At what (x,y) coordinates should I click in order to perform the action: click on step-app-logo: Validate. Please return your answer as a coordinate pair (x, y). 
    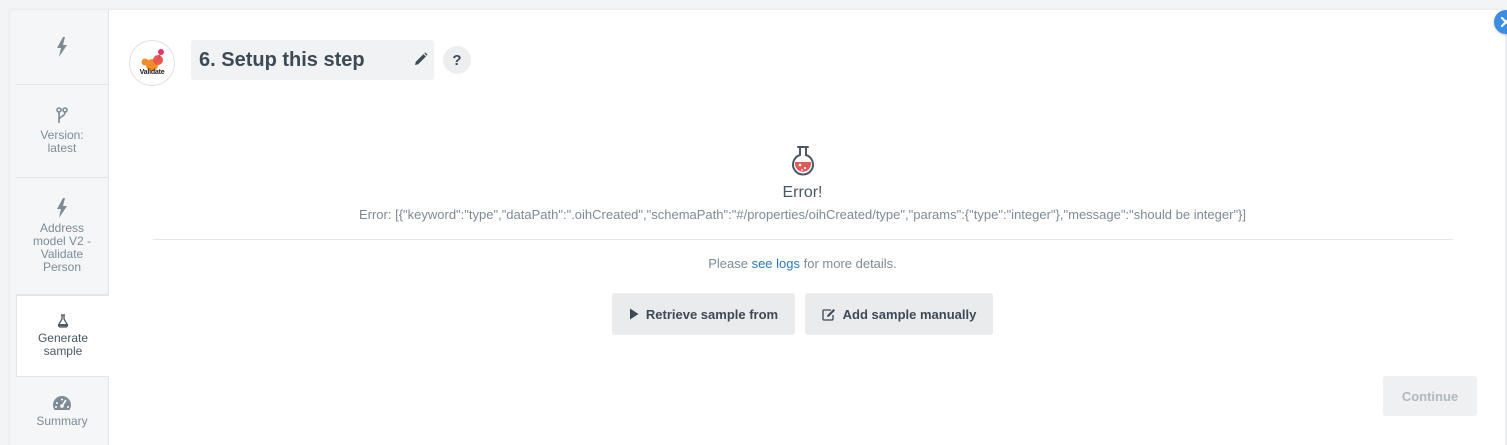
    Looking at the image, I should click on (152, 63).